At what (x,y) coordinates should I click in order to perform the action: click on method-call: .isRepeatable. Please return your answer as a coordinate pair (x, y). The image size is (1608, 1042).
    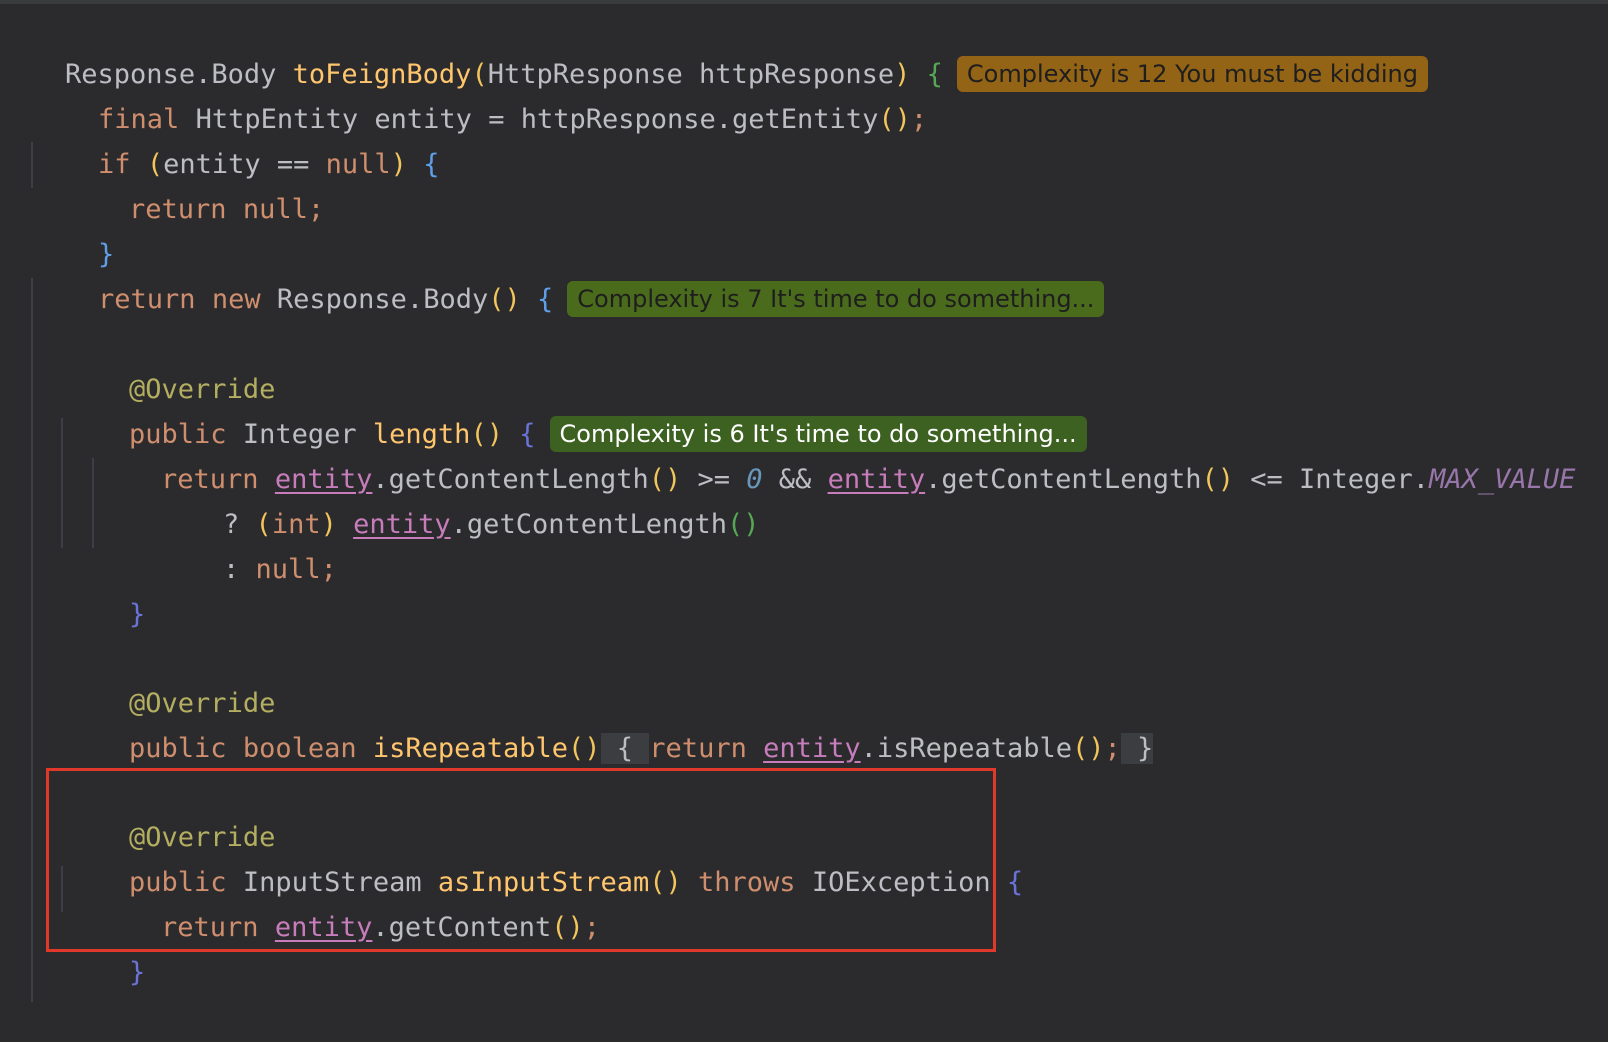
    Looking at the image, I should click on (966, 748).